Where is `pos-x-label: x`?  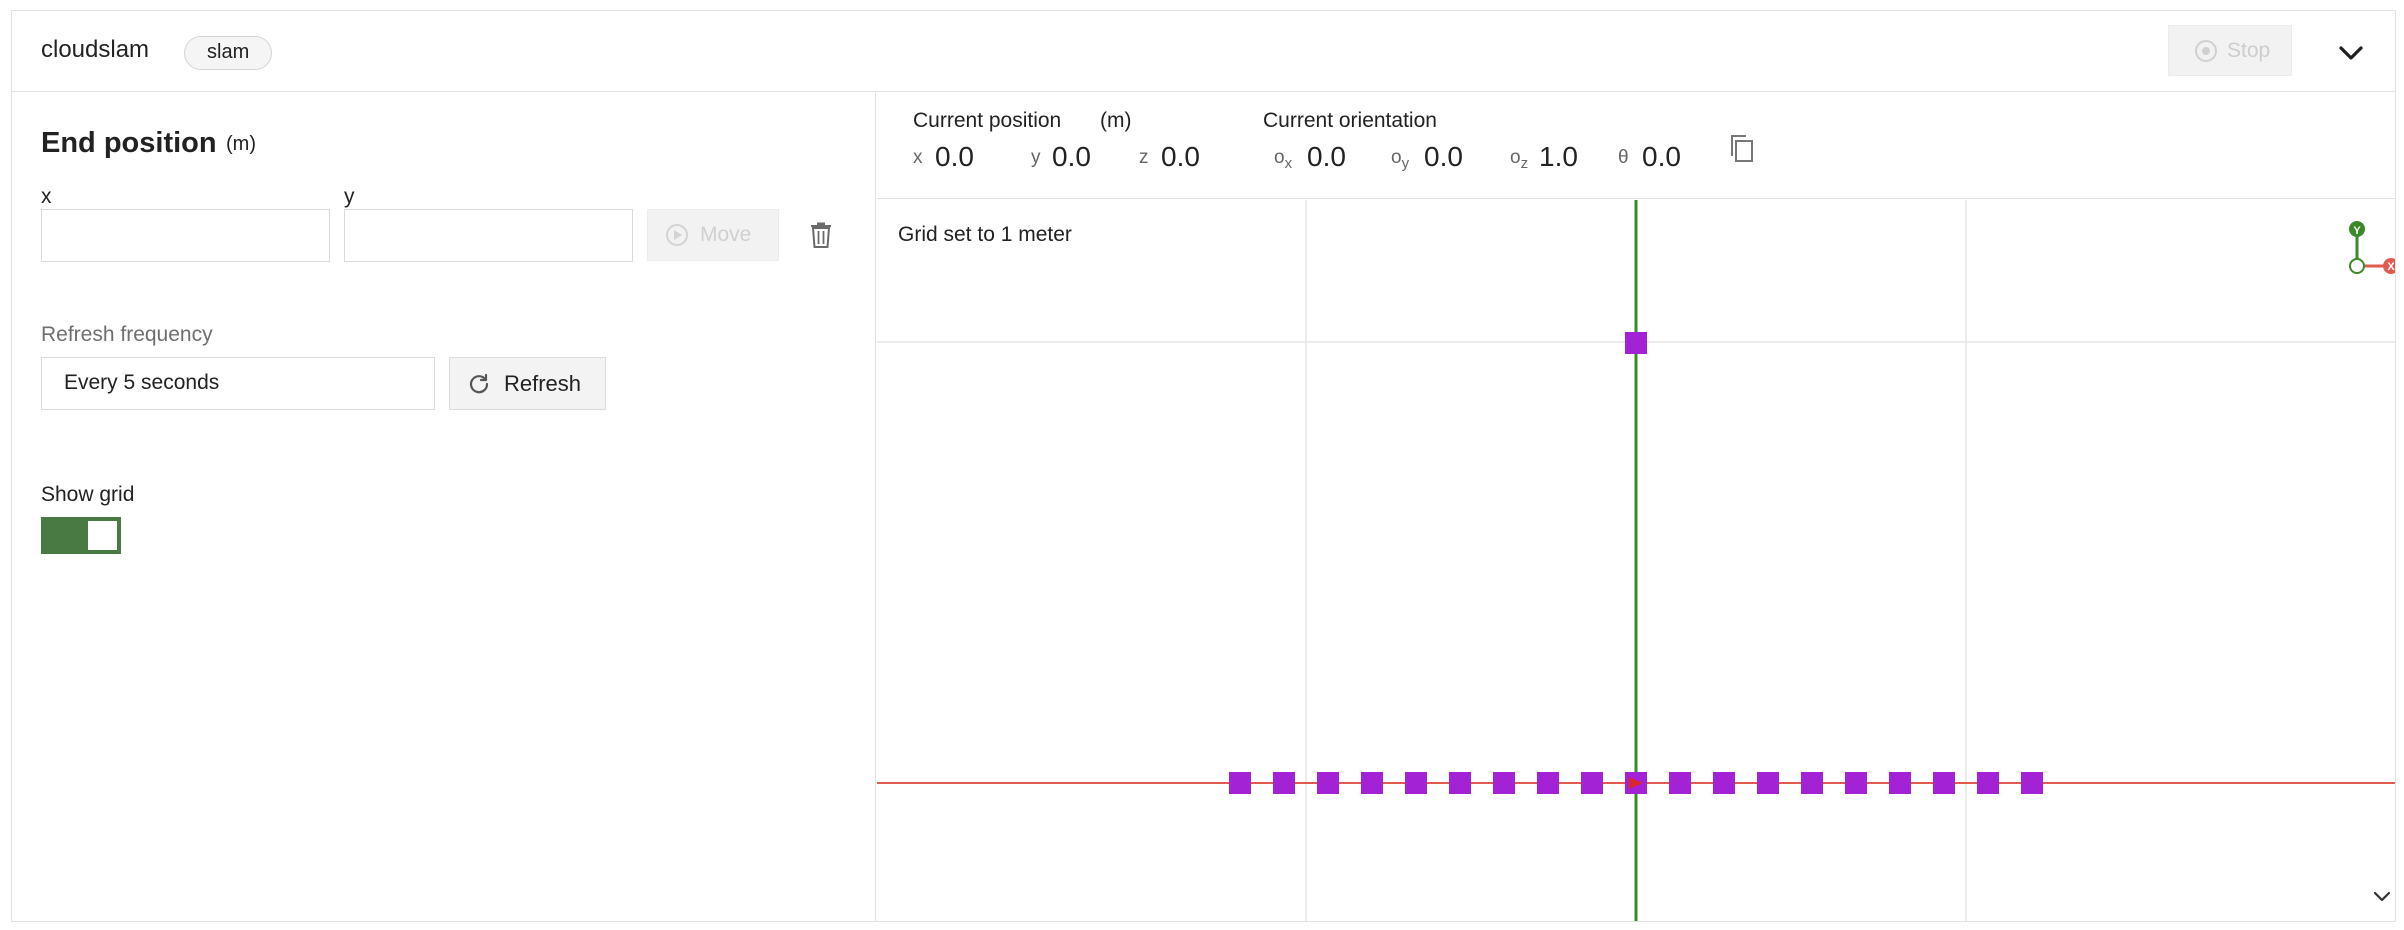
pos-x-label: x is located at coordinates (918, 157).